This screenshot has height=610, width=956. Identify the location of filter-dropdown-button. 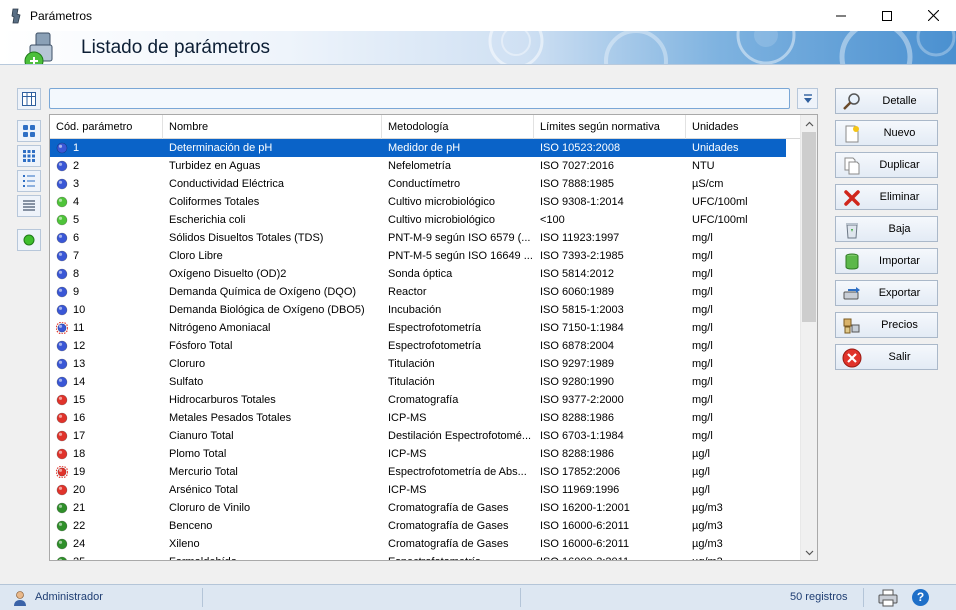
(807, 98).